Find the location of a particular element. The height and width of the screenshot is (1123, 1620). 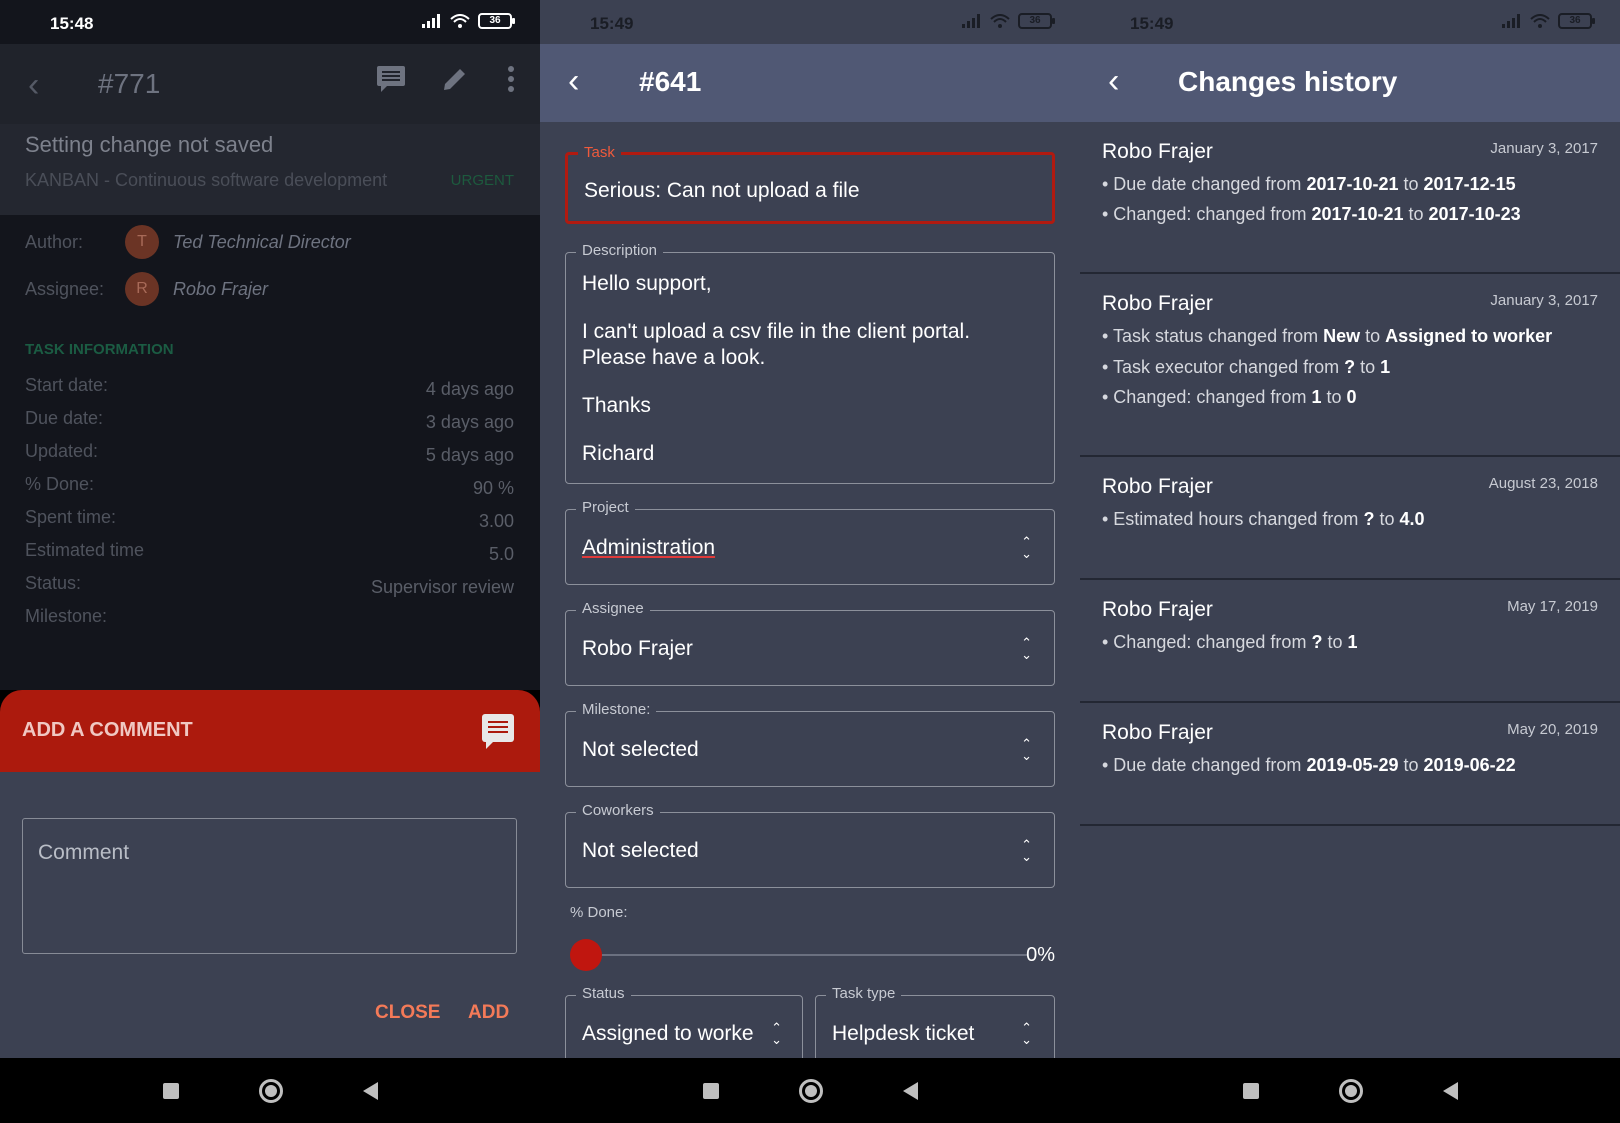

status-label: Status is located at coordinates (603, 993).